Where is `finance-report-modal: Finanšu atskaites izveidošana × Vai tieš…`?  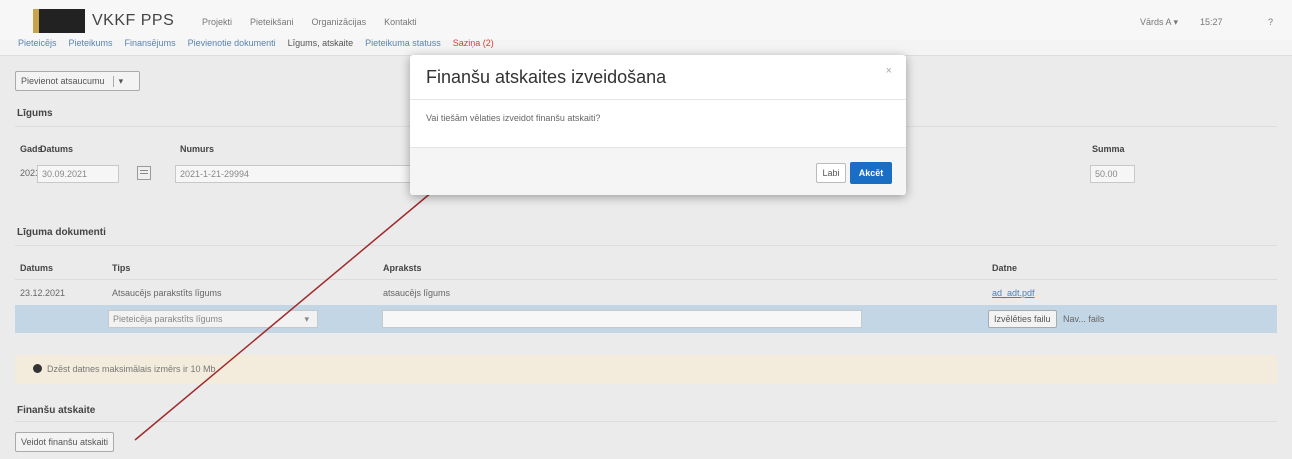 finance-report-modal: Finanšu atskaites izveidošana × Vai tieš… is located at coordinates (658, 125).